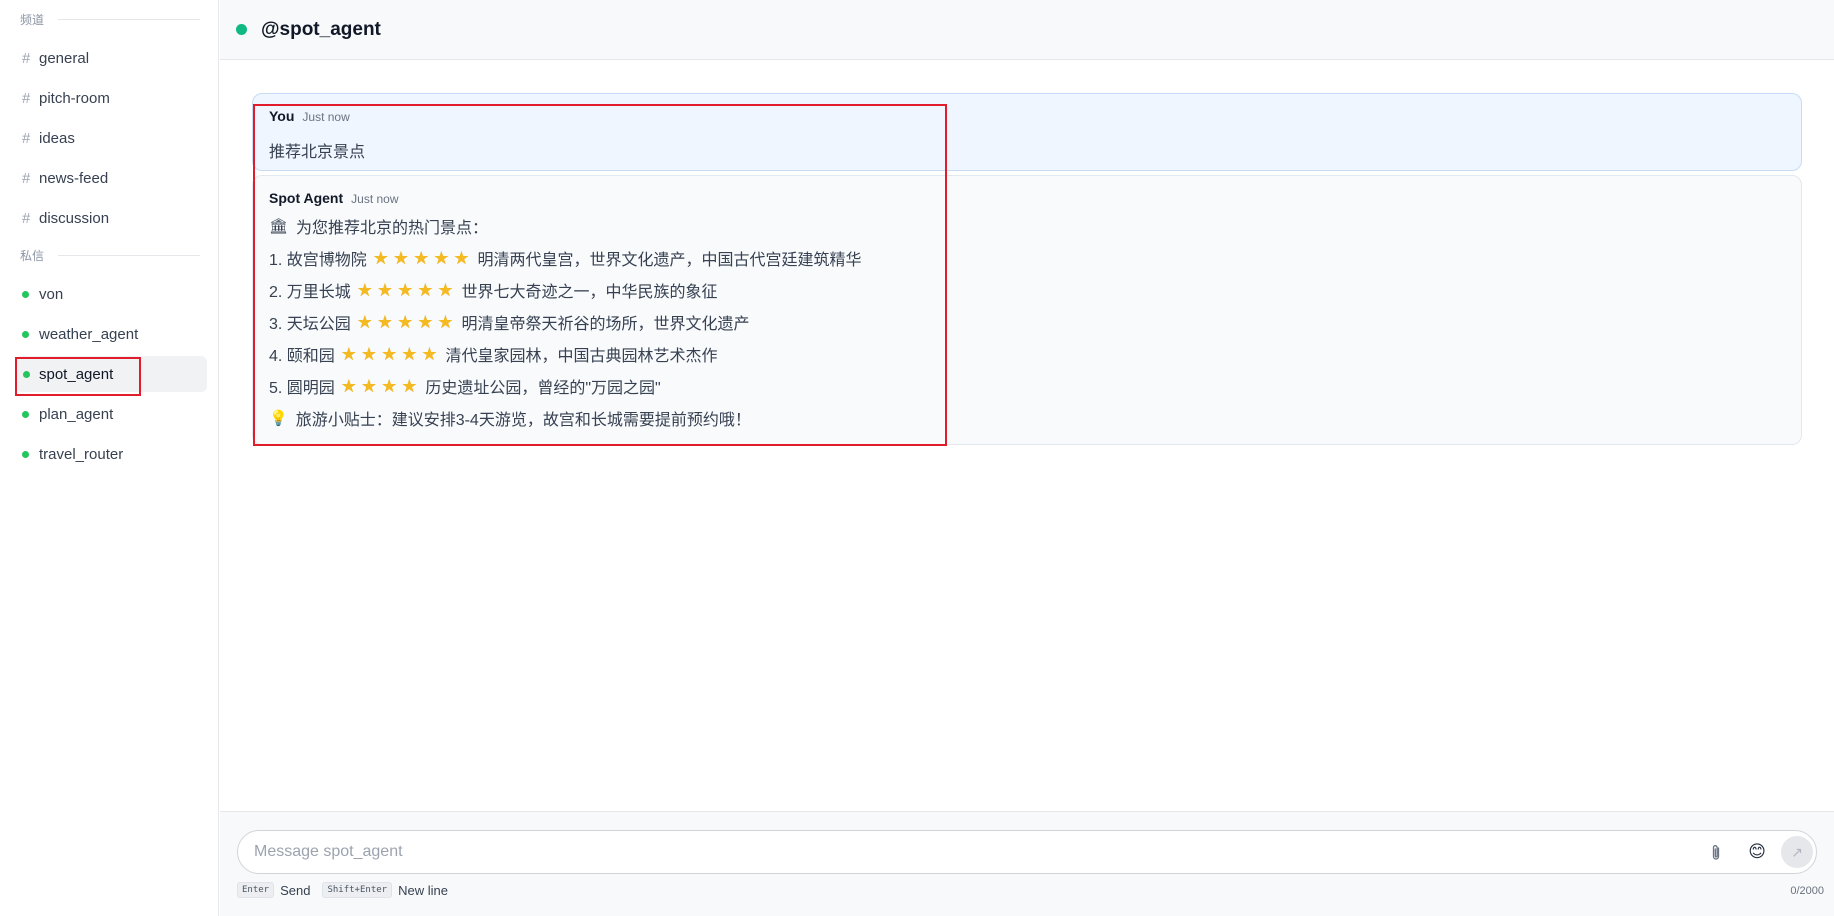  Describe the element at coordinates (111, 218) in the screenshot. I see `sidebar-item-discussion: # discussion` at that location.